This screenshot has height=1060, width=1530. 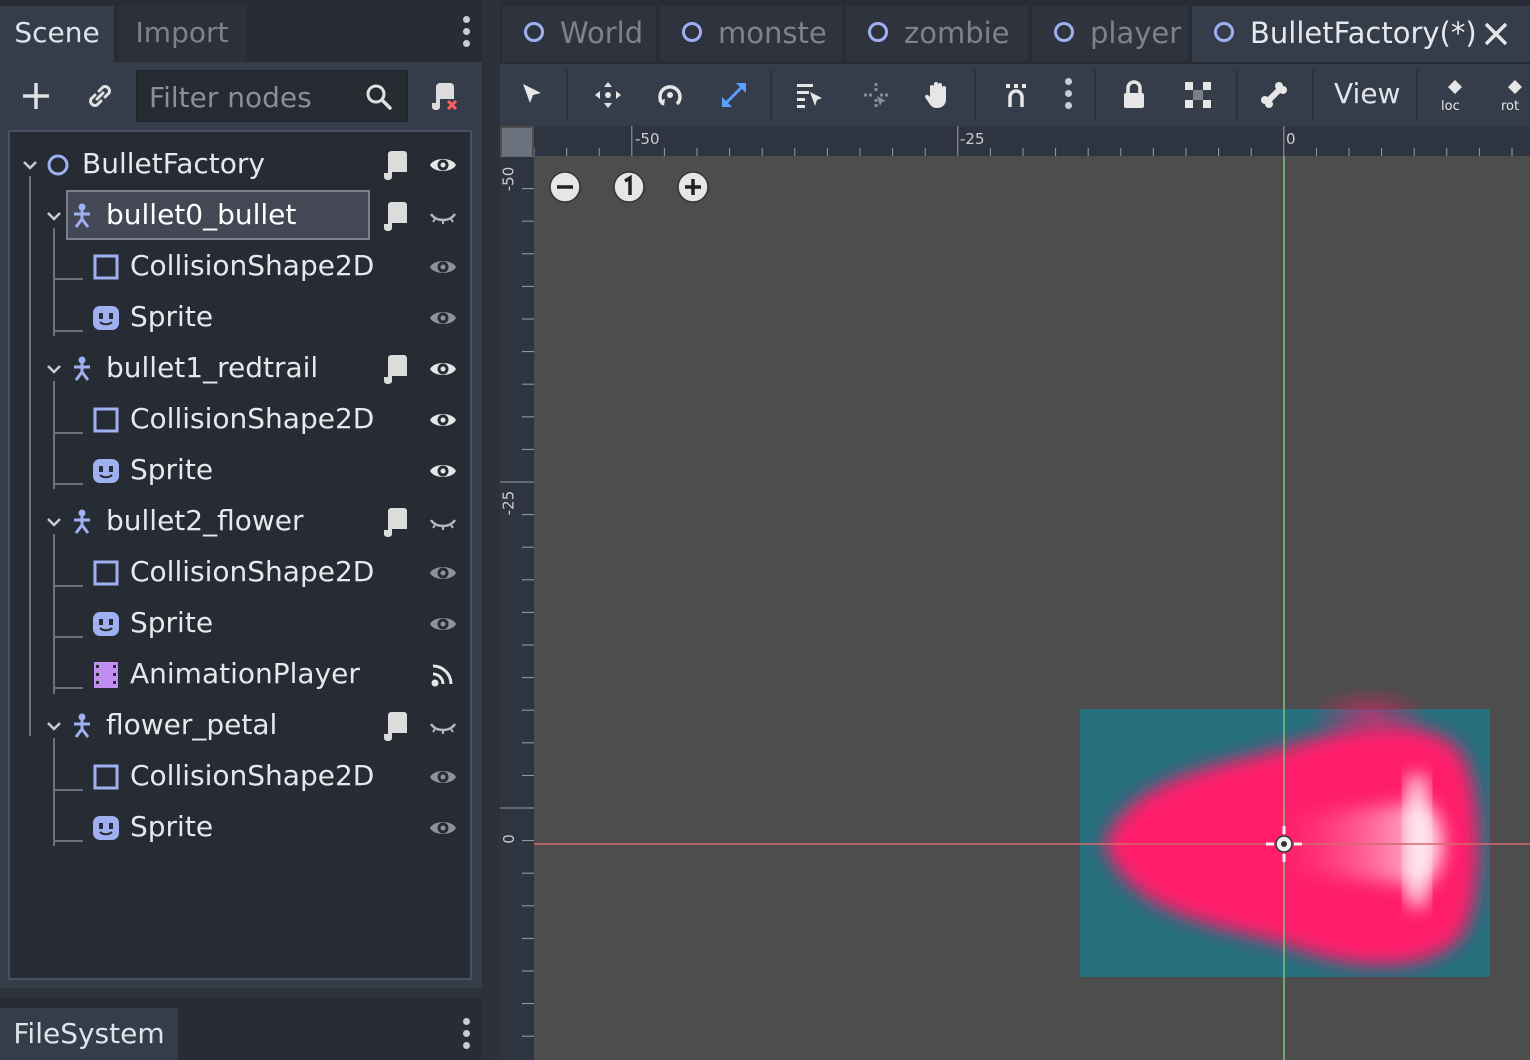 I want to click on select-mode-button, so click(x=532, y=95).